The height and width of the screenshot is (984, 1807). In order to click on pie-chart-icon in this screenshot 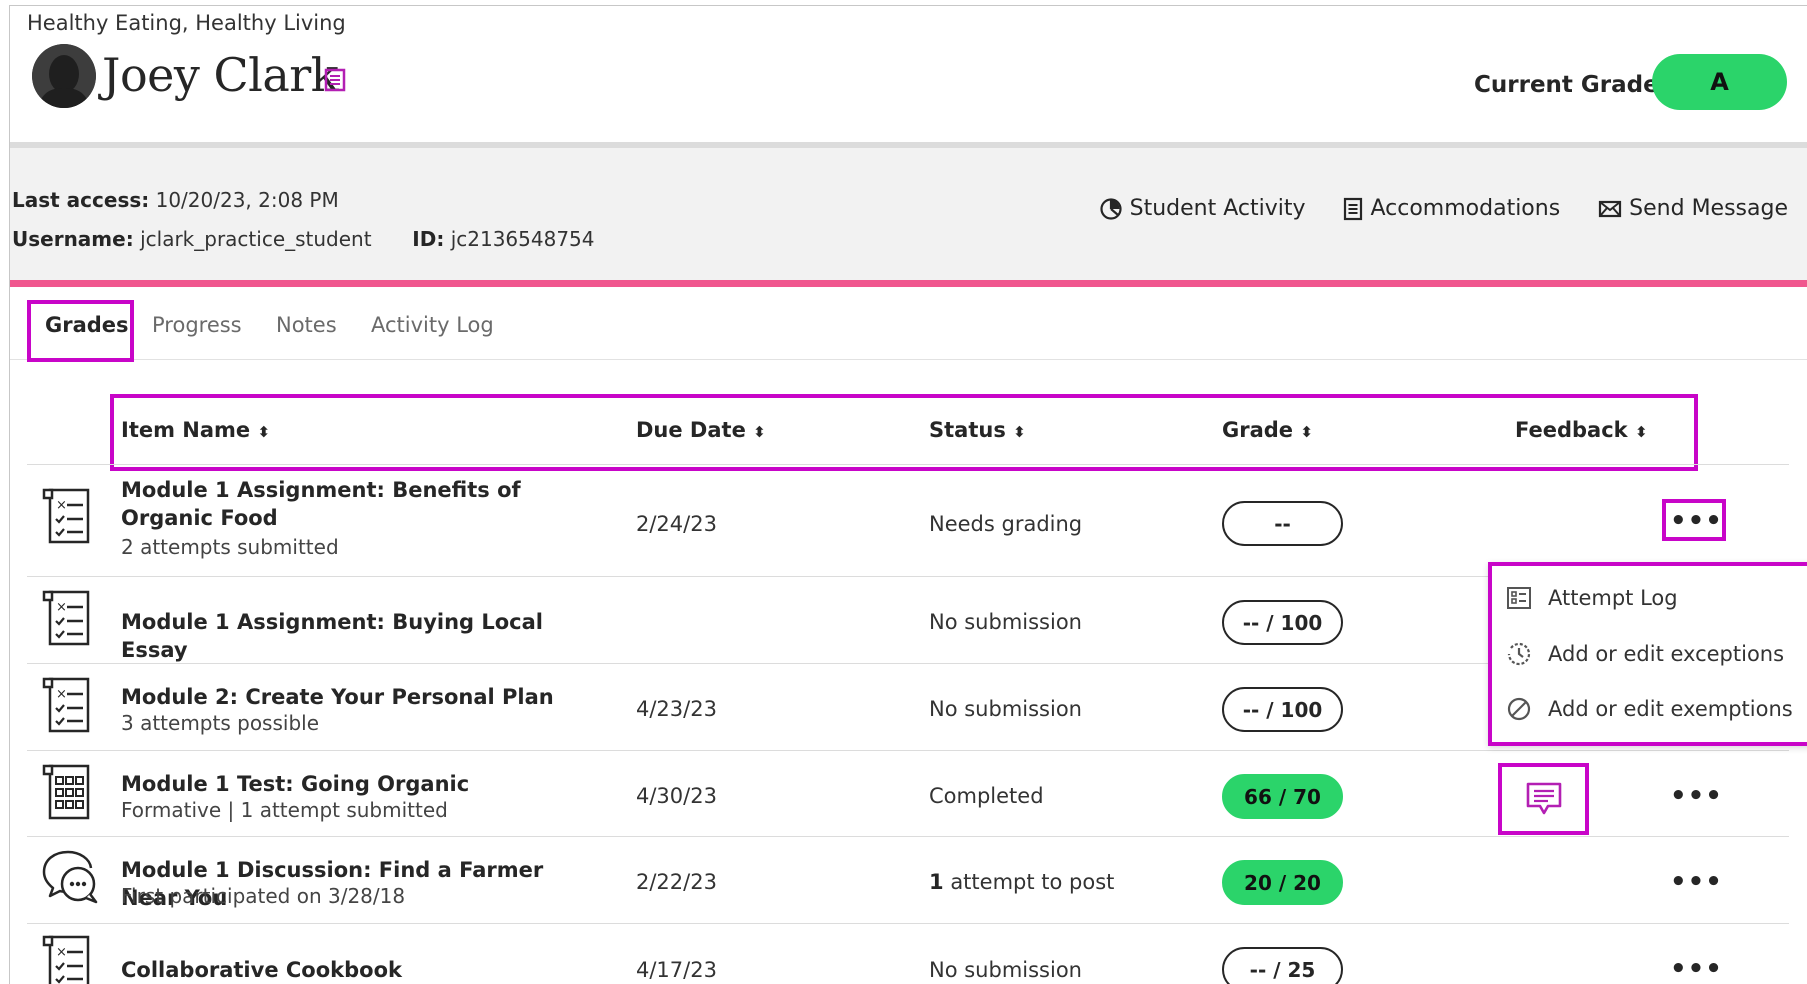, I will do `click(1111, 208)`.